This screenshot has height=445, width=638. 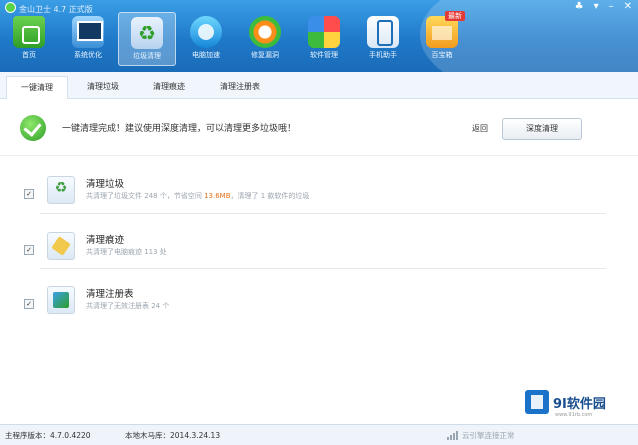 What do you see at coordinates (480, 128) in the screenshot?
I see `back-link: 返回` at bounding box center [480, 128].